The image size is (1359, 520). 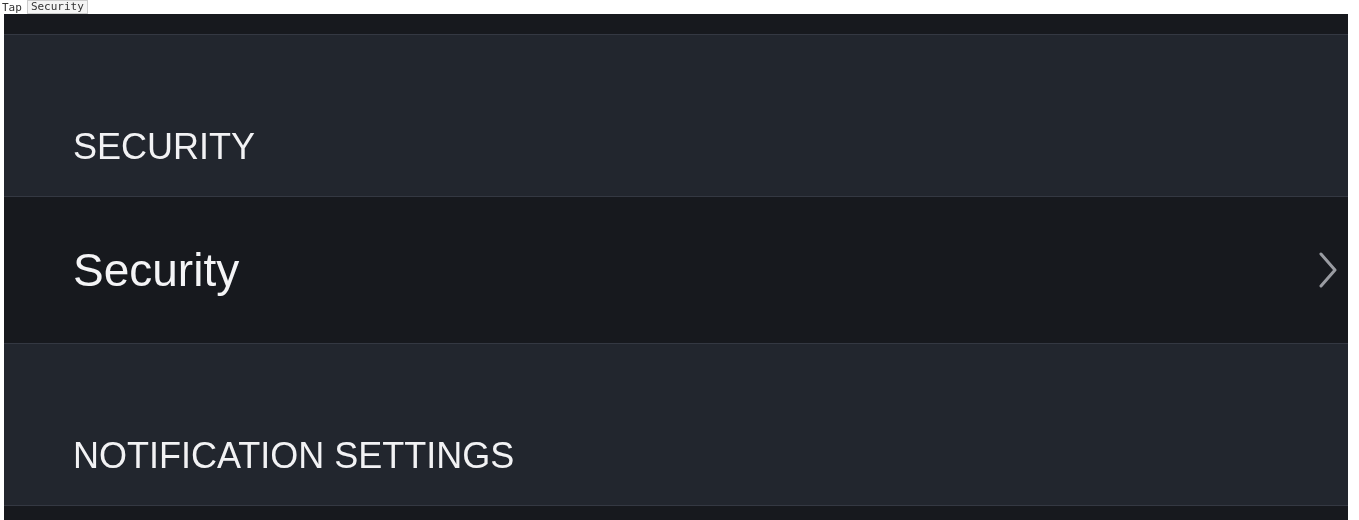 I want to click on section-title: NOTIFICATION SETTINGS, so click(x=293, y=456).